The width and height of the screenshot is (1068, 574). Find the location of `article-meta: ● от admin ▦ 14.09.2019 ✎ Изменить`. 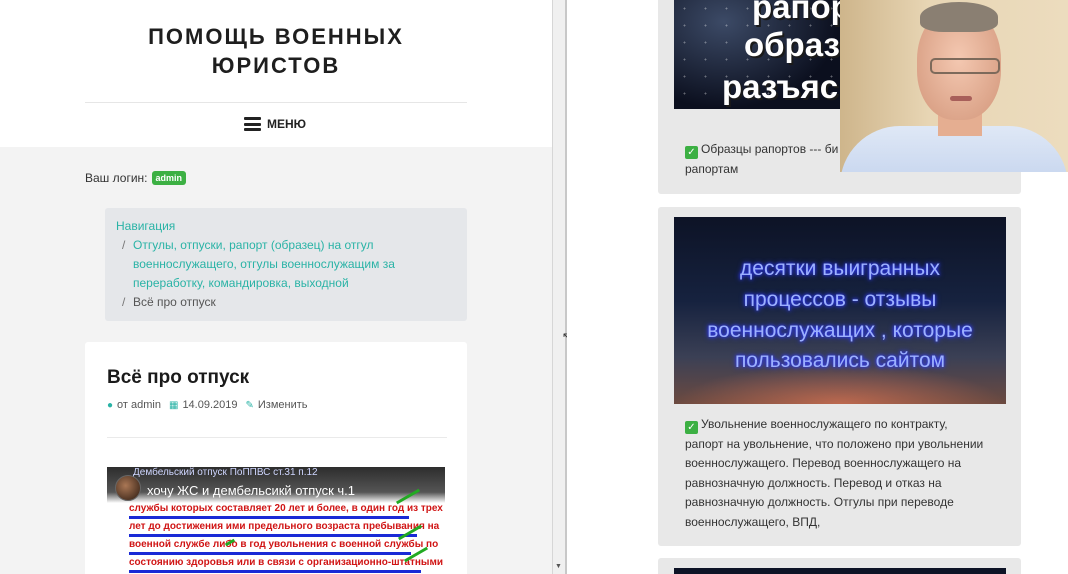

article-meta: ● от admin ▦ 14.09.2019 ✎ Изменить is located at coordinates (207, 405).